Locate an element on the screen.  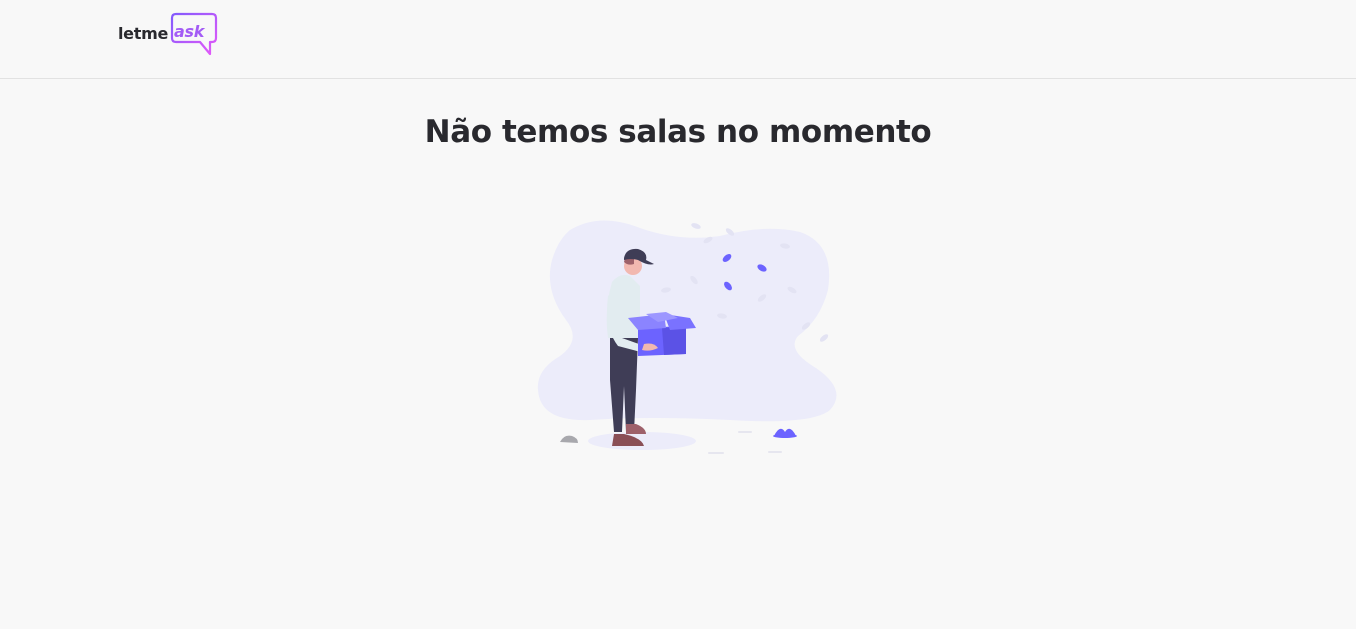
empty-box-illustration-icon is located at coordinates (690, 335).